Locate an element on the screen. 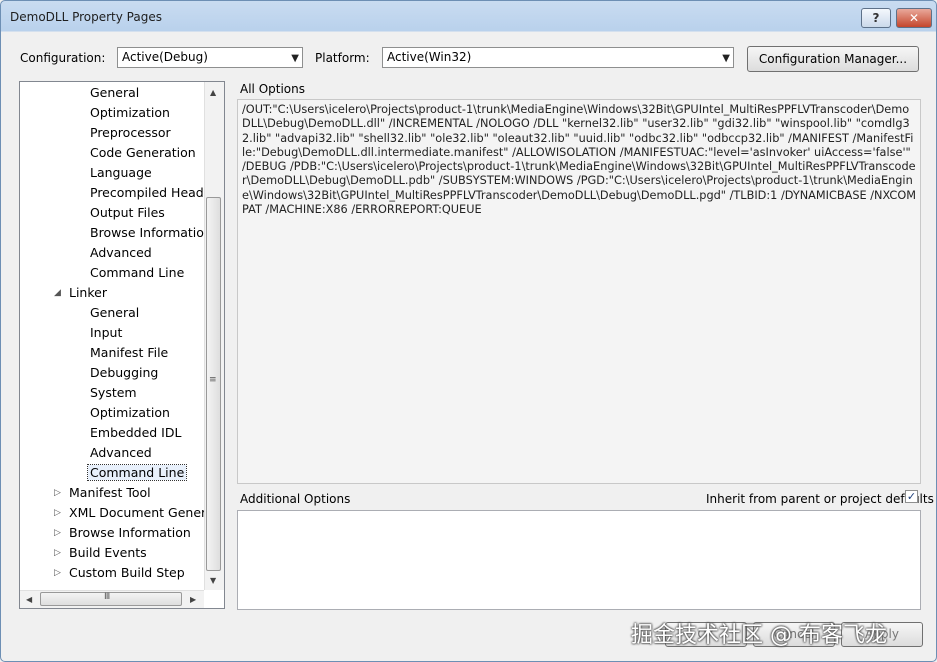 The image size is (937, 662). scroll-right-icon: ▶ is located at coordinates (193, 599).